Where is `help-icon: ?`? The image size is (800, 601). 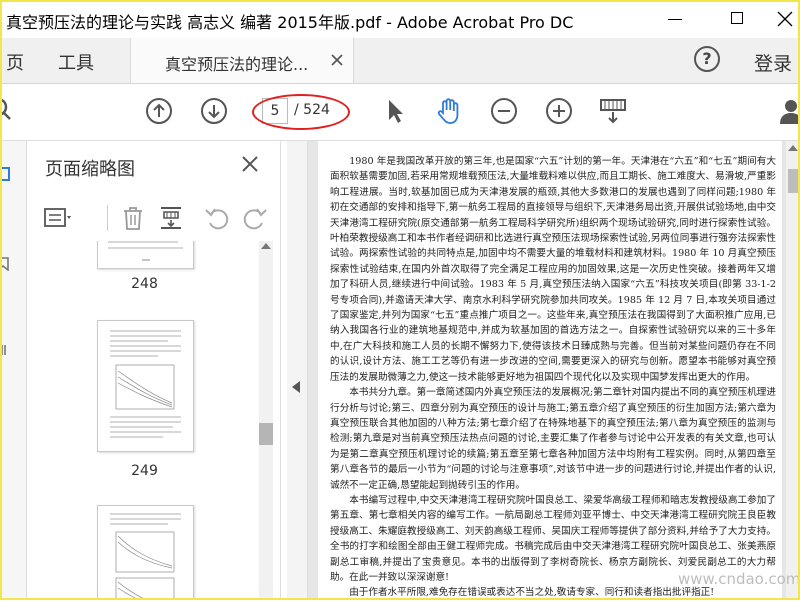
help-icon: ? is located at coordinates (707, 59).